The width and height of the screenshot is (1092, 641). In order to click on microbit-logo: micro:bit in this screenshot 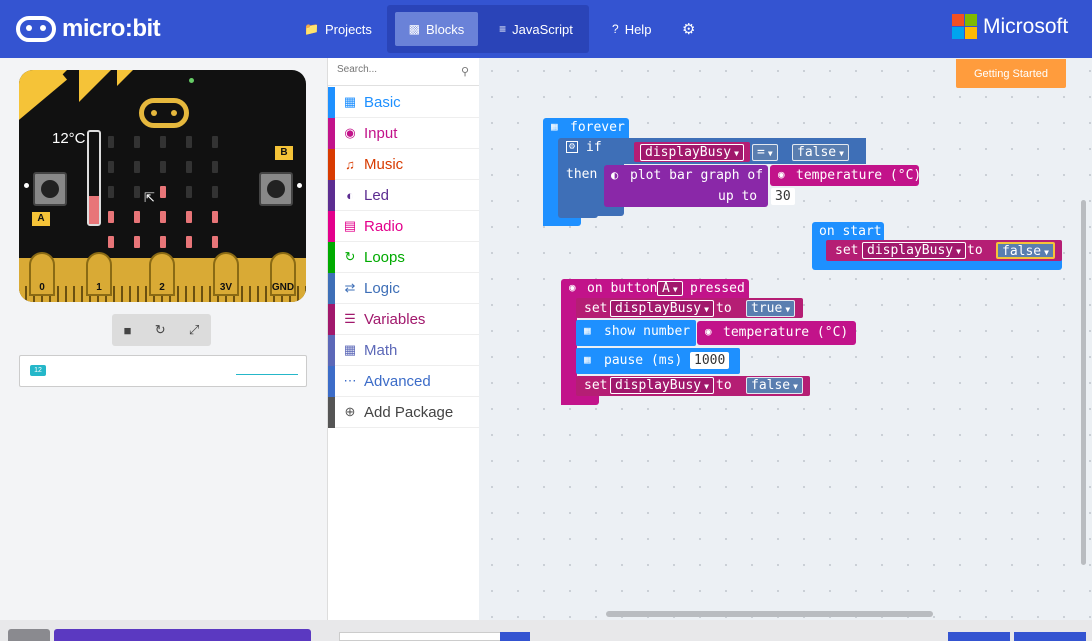, I will do `click(88, 29)`.